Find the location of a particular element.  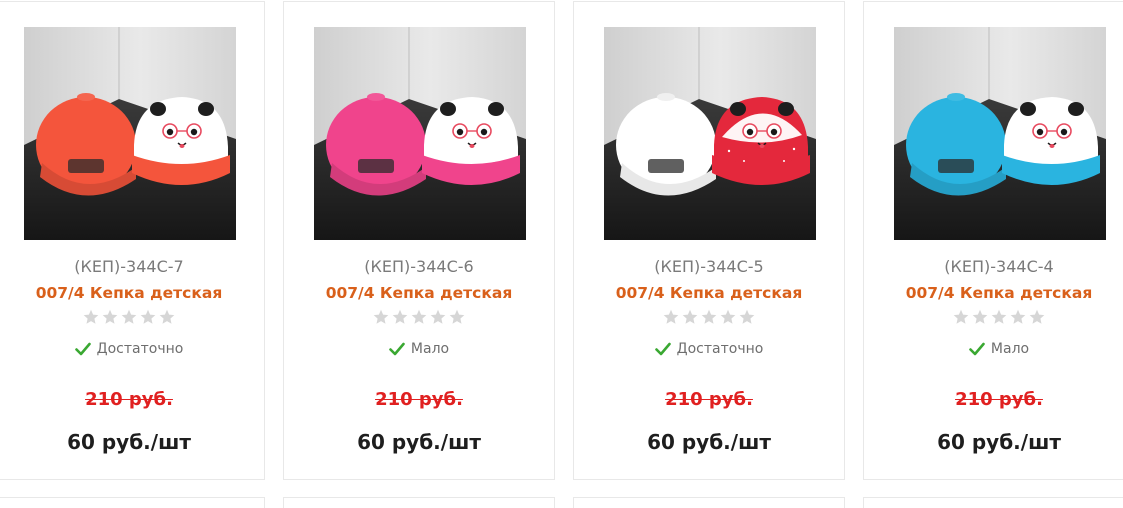

product-sku: (КЕП)-344С-4 is located at coordinates (999, 266).